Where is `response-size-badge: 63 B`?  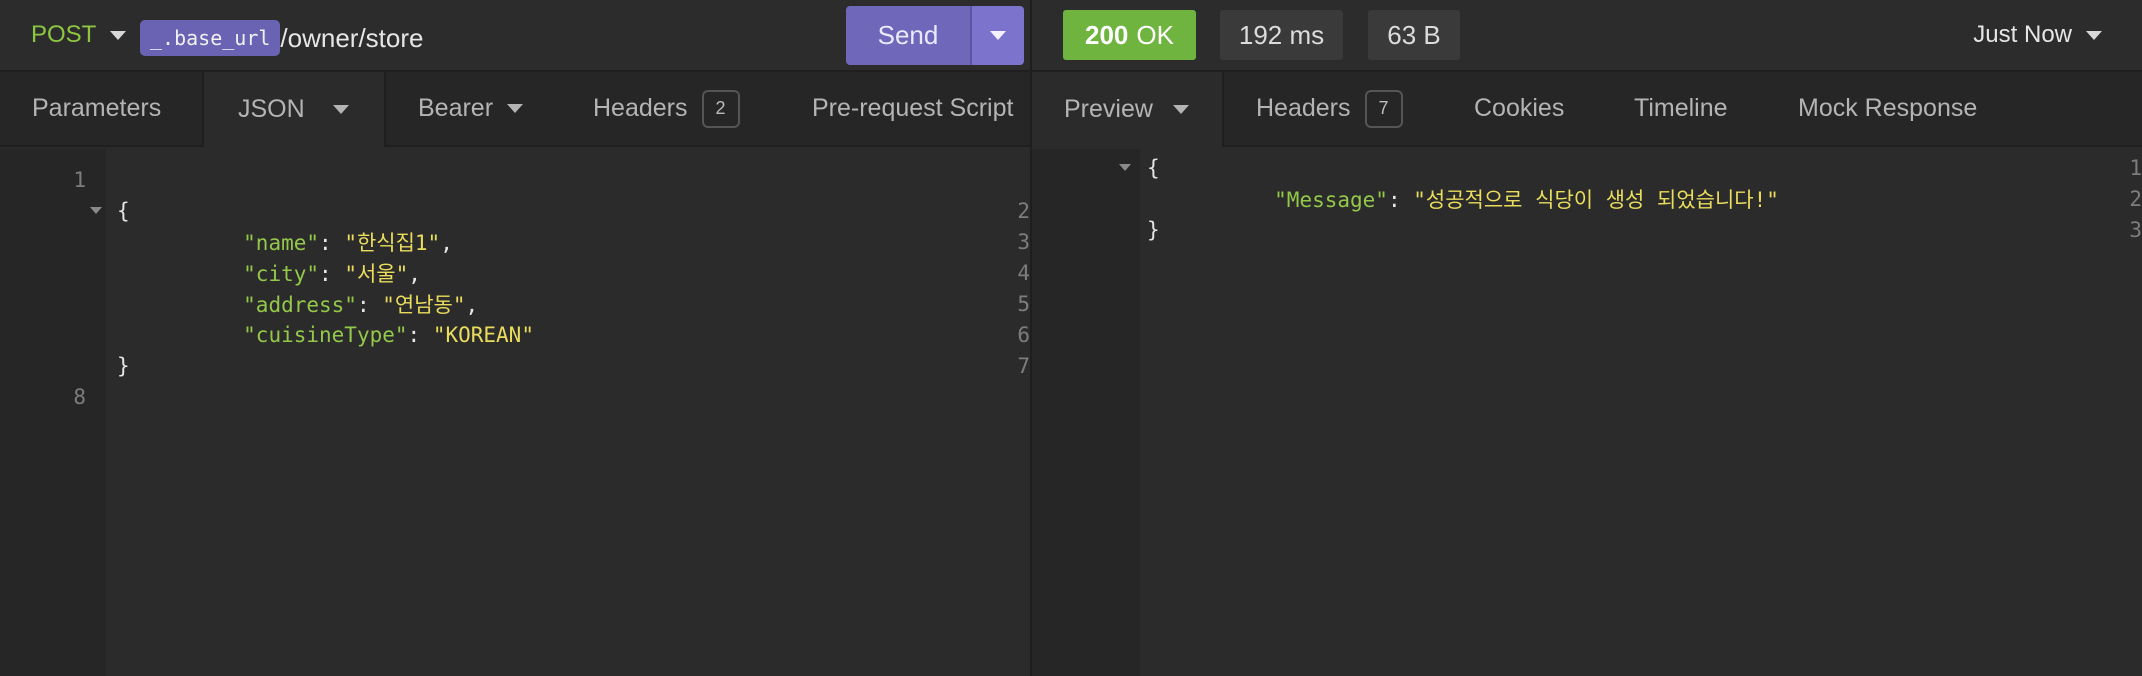
response-size-badge: 63 B is located at coordinates (1414, 35).